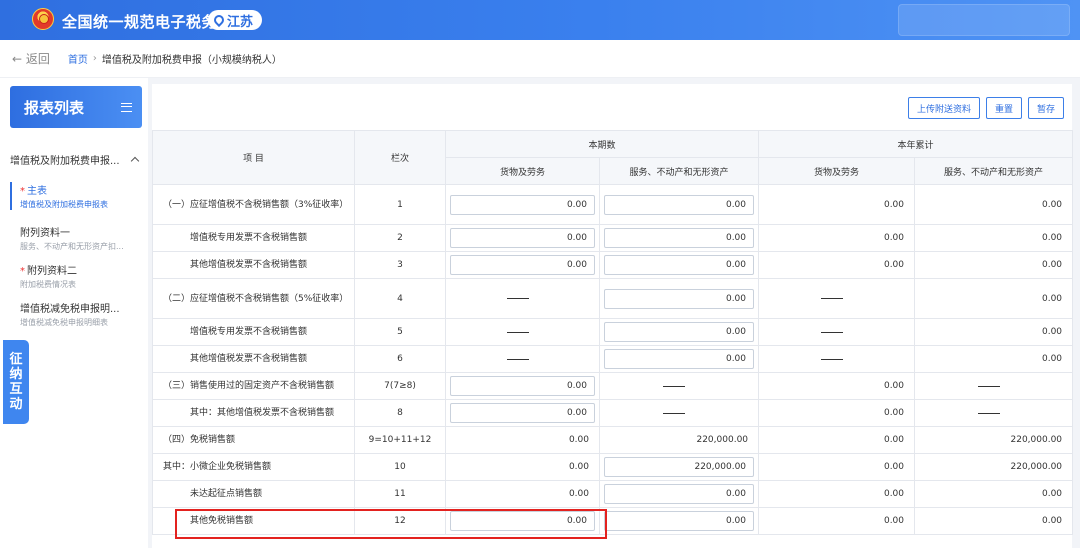  I want to click on table-row: 其他增值税发票不含税销售额 3 0.00 0.00 0.00 0.00, so click(613, 265).